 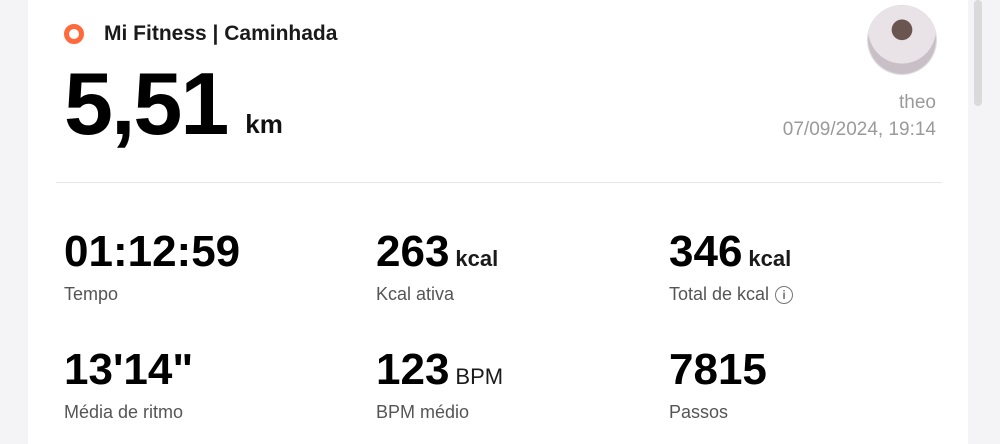 I want to click on distance-summary: 5,51 km, so click(x=173, y=104).